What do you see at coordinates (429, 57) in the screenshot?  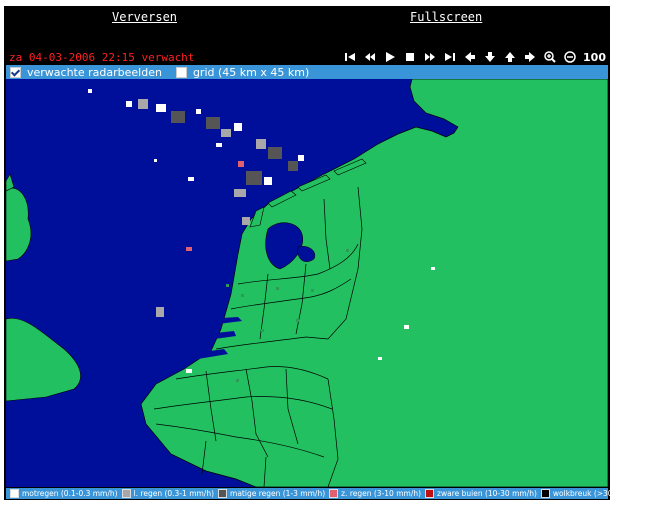 I see `fast-forward-icon` at bounding box center [429, 57].